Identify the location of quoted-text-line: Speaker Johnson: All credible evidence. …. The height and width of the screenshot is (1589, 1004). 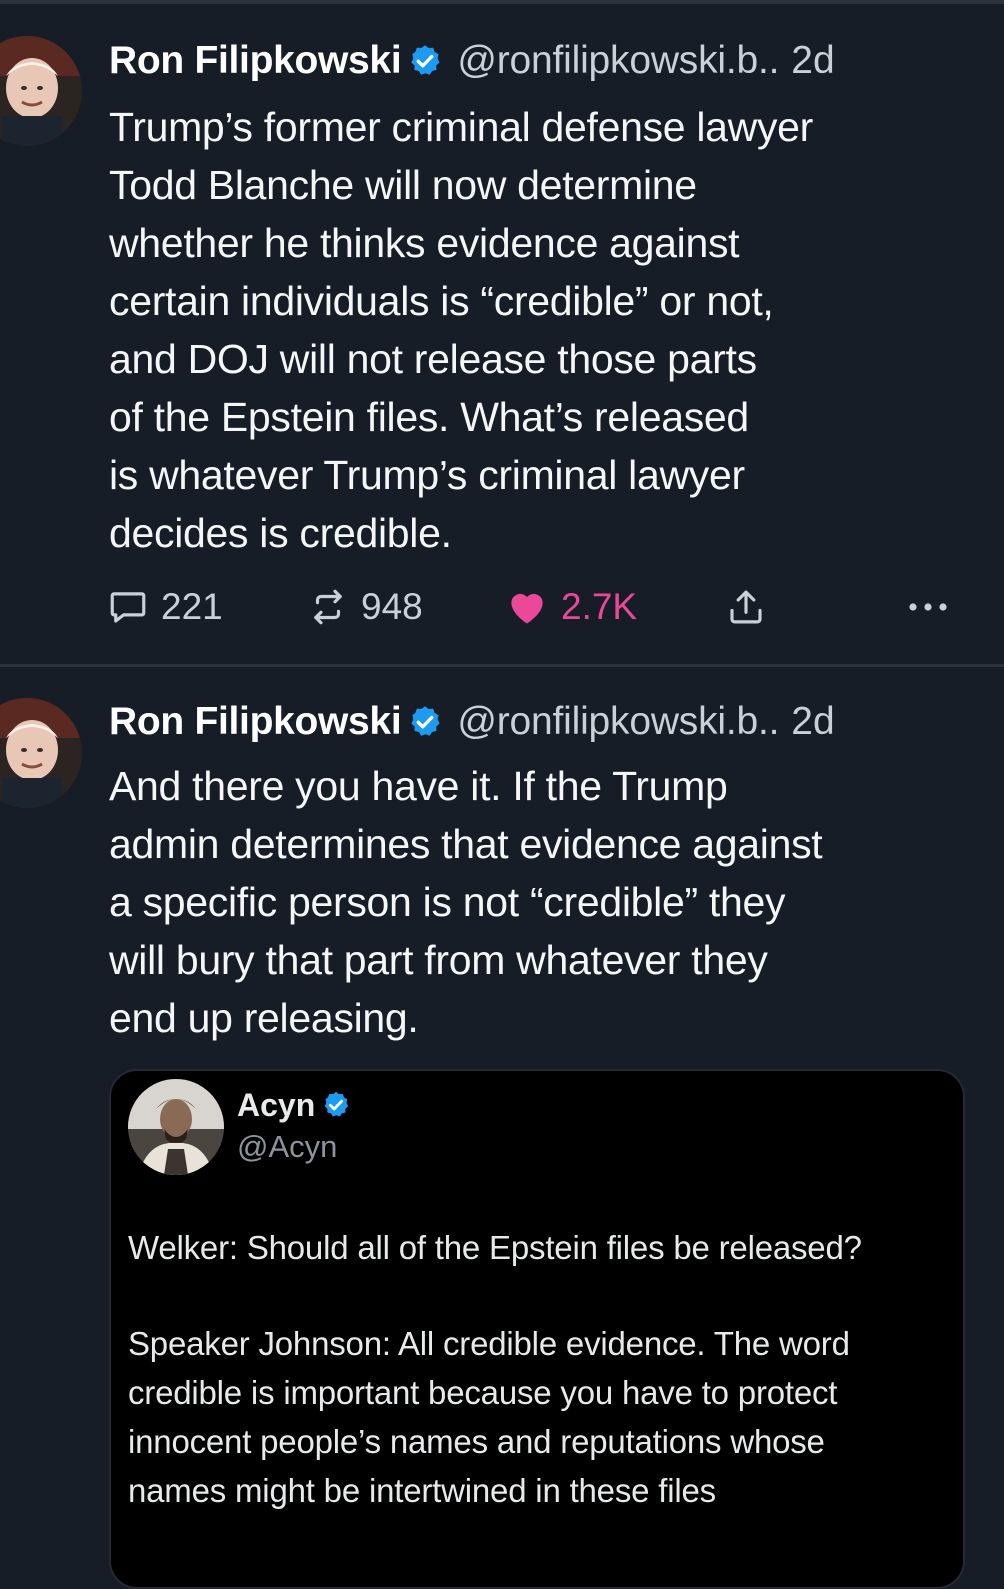
(489, 1343).